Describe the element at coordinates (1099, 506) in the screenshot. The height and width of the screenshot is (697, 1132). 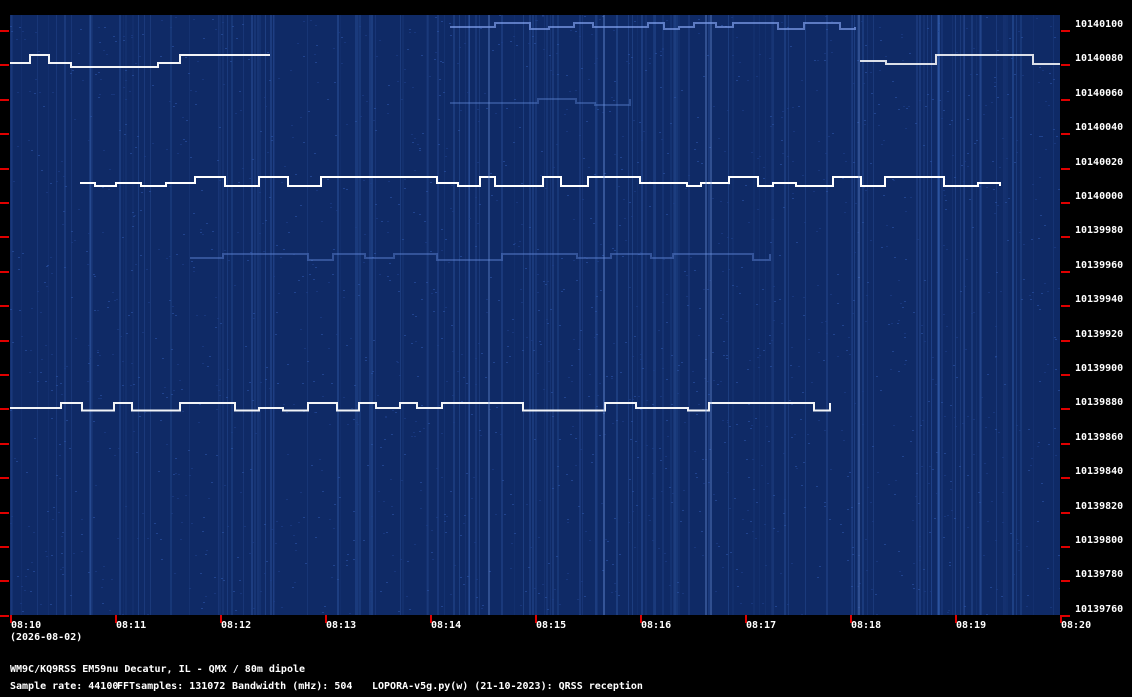
I see `freq-label: 10139820` at that location.